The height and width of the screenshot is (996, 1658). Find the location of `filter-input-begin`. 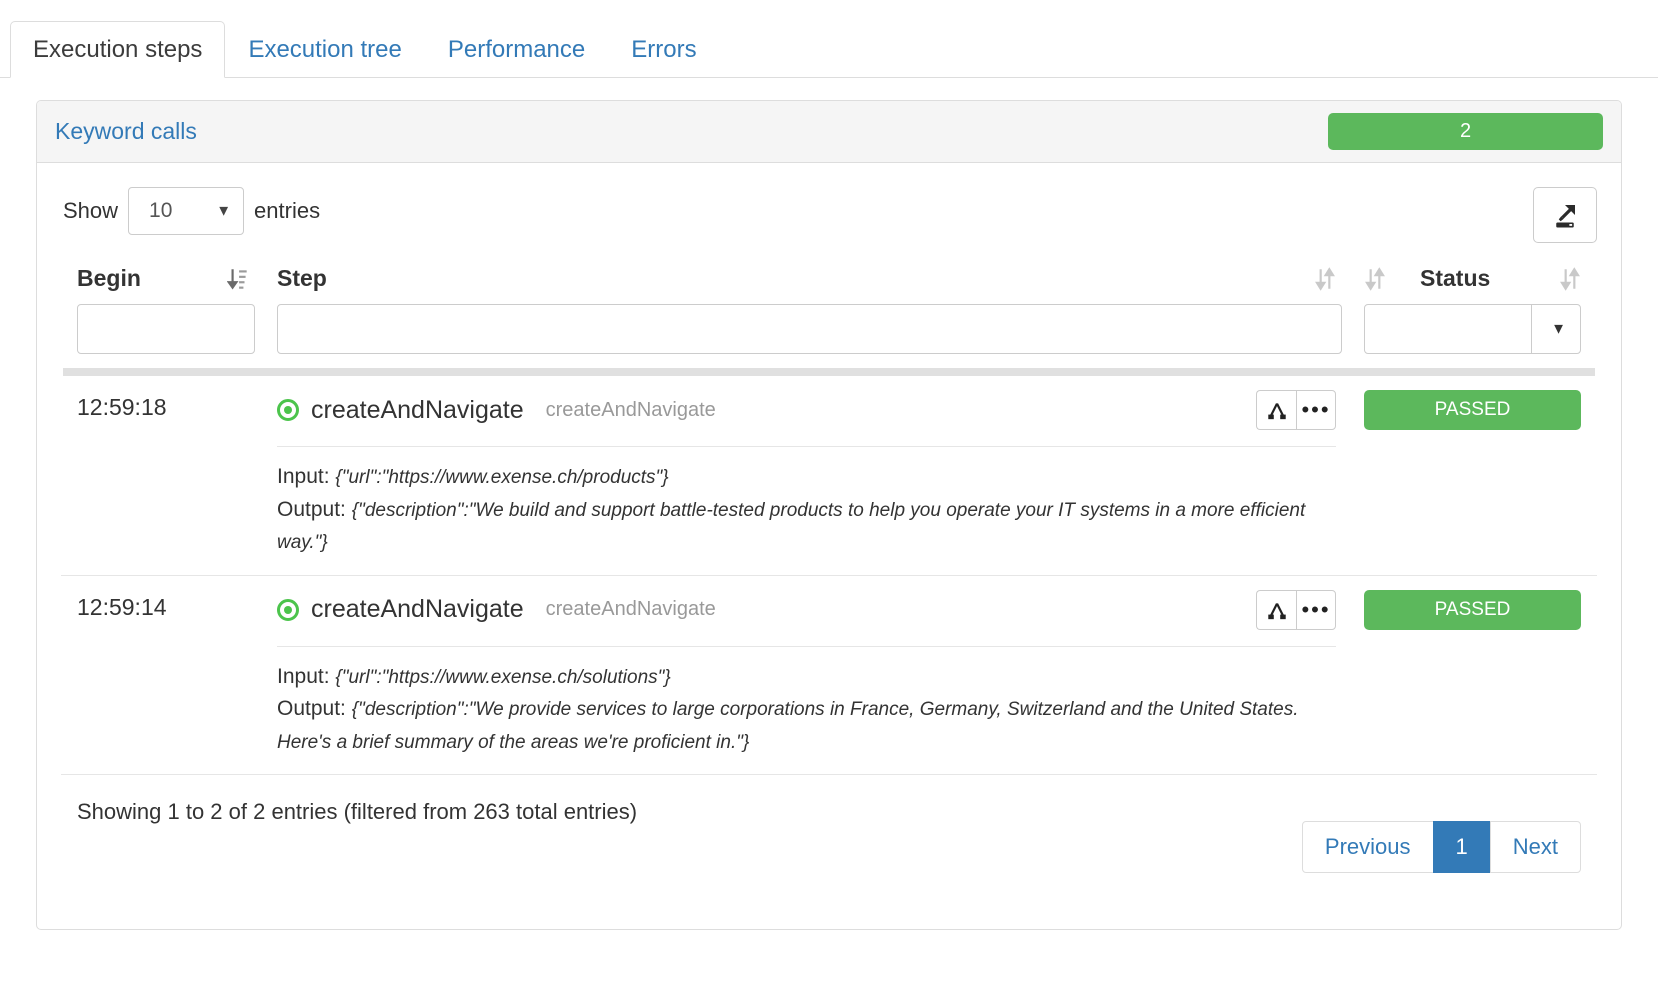

filter-input-begin is located at coordinates (166, 329).